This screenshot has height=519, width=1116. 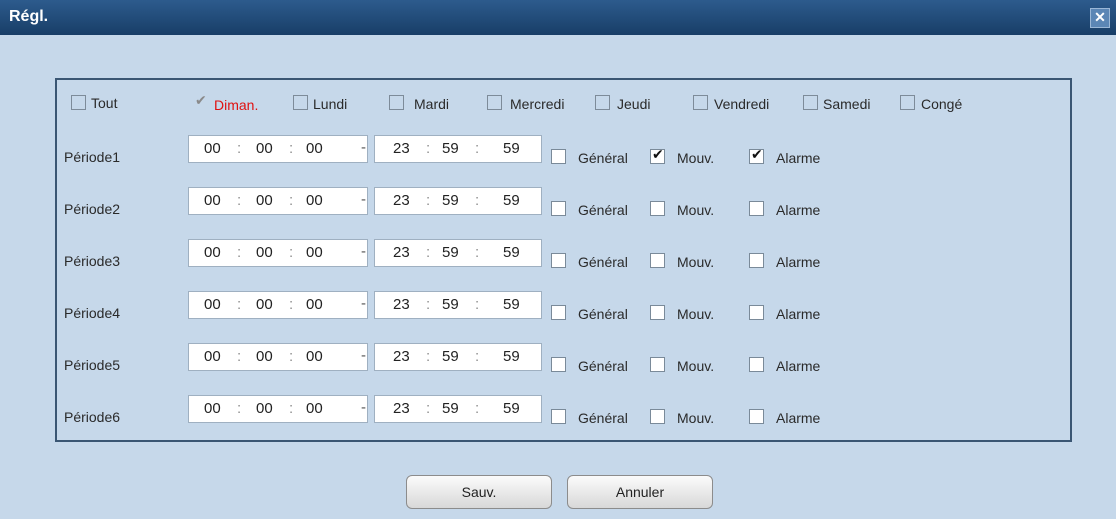 What do you see at coordinates (494, 102) in the screenshot?
I see `day-checkbox-mercredi` at bounding box center [494, 102].